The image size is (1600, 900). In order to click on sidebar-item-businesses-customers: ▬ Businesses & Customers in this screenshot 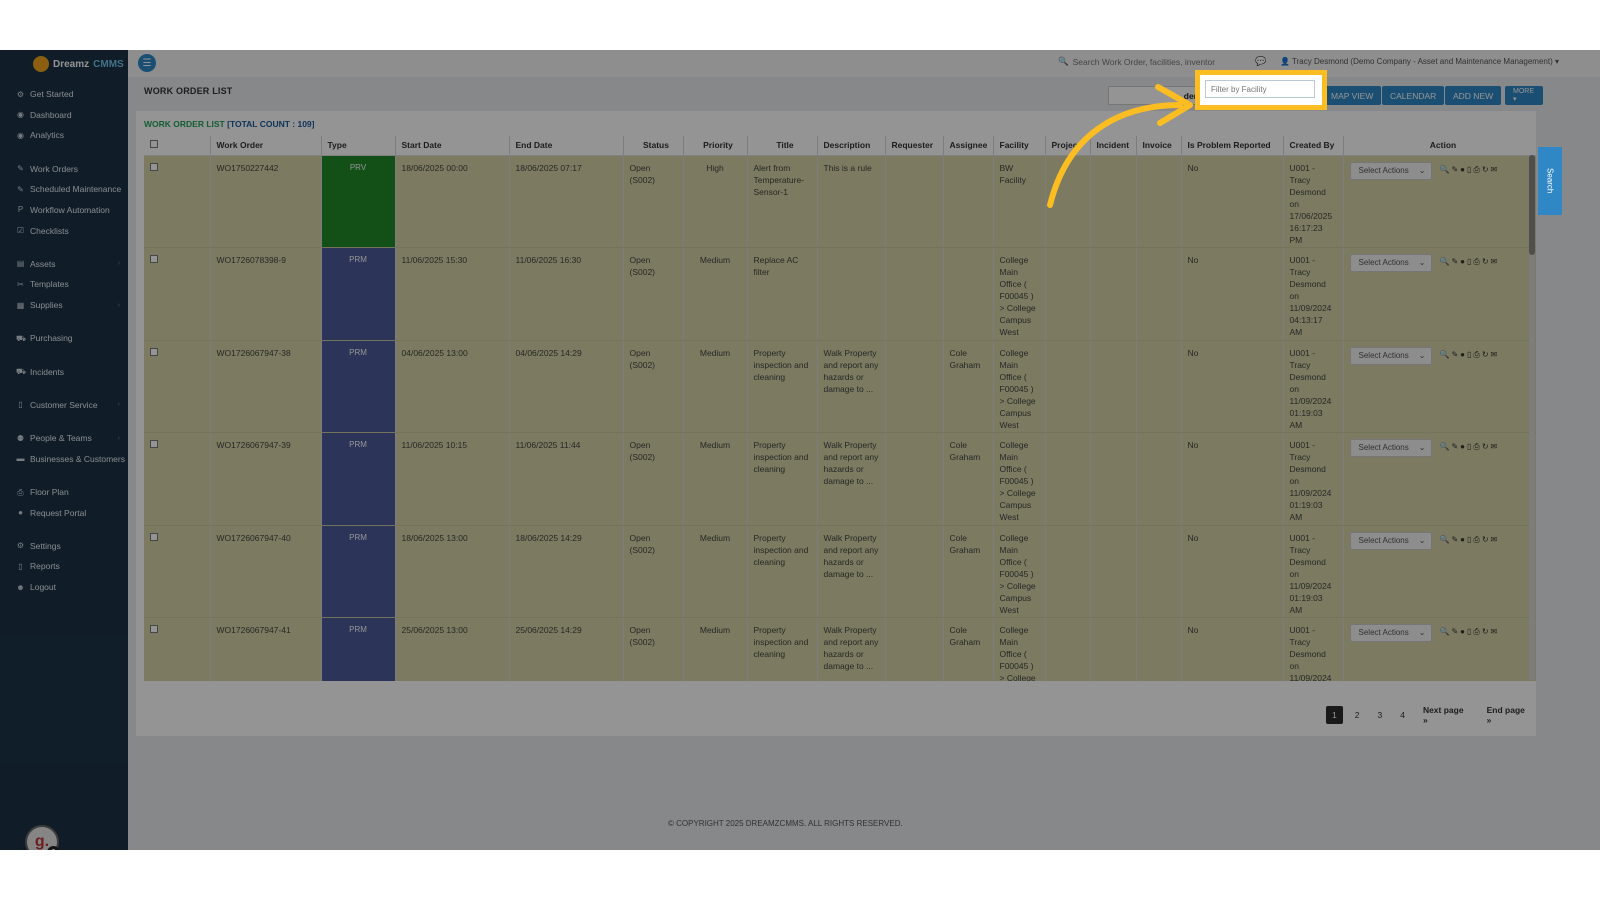, I will do `click(64, 458)`.